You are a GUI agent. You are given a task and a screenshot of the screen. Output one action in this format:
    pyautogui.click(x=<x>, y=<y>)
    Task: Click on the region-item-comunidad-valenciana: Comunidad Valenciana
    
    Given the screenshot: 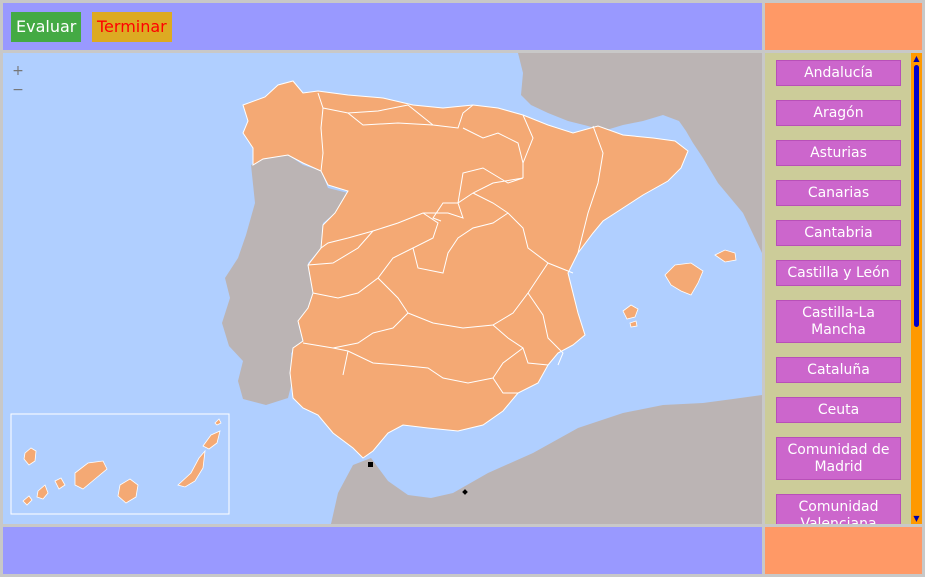 What is the action you would take?
    pyautogui.click(x=838, y=509)
    